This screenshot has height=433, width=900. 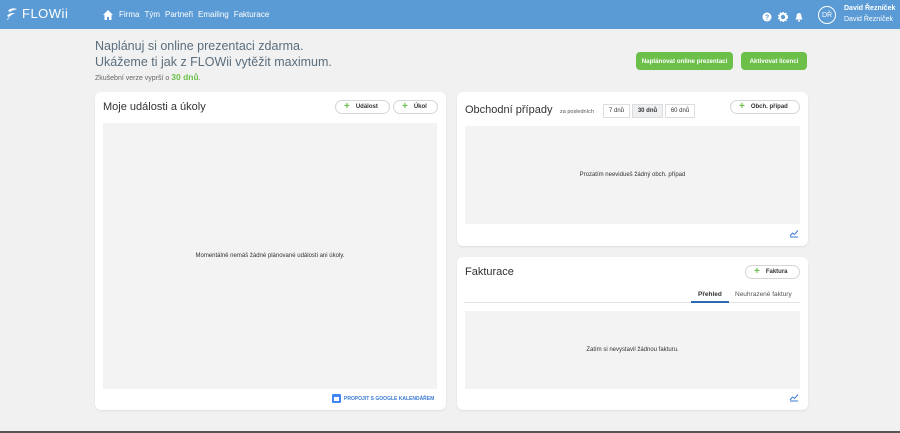 I want to click on add-invoice-button: + Faktura, so click(x=772, y=272).